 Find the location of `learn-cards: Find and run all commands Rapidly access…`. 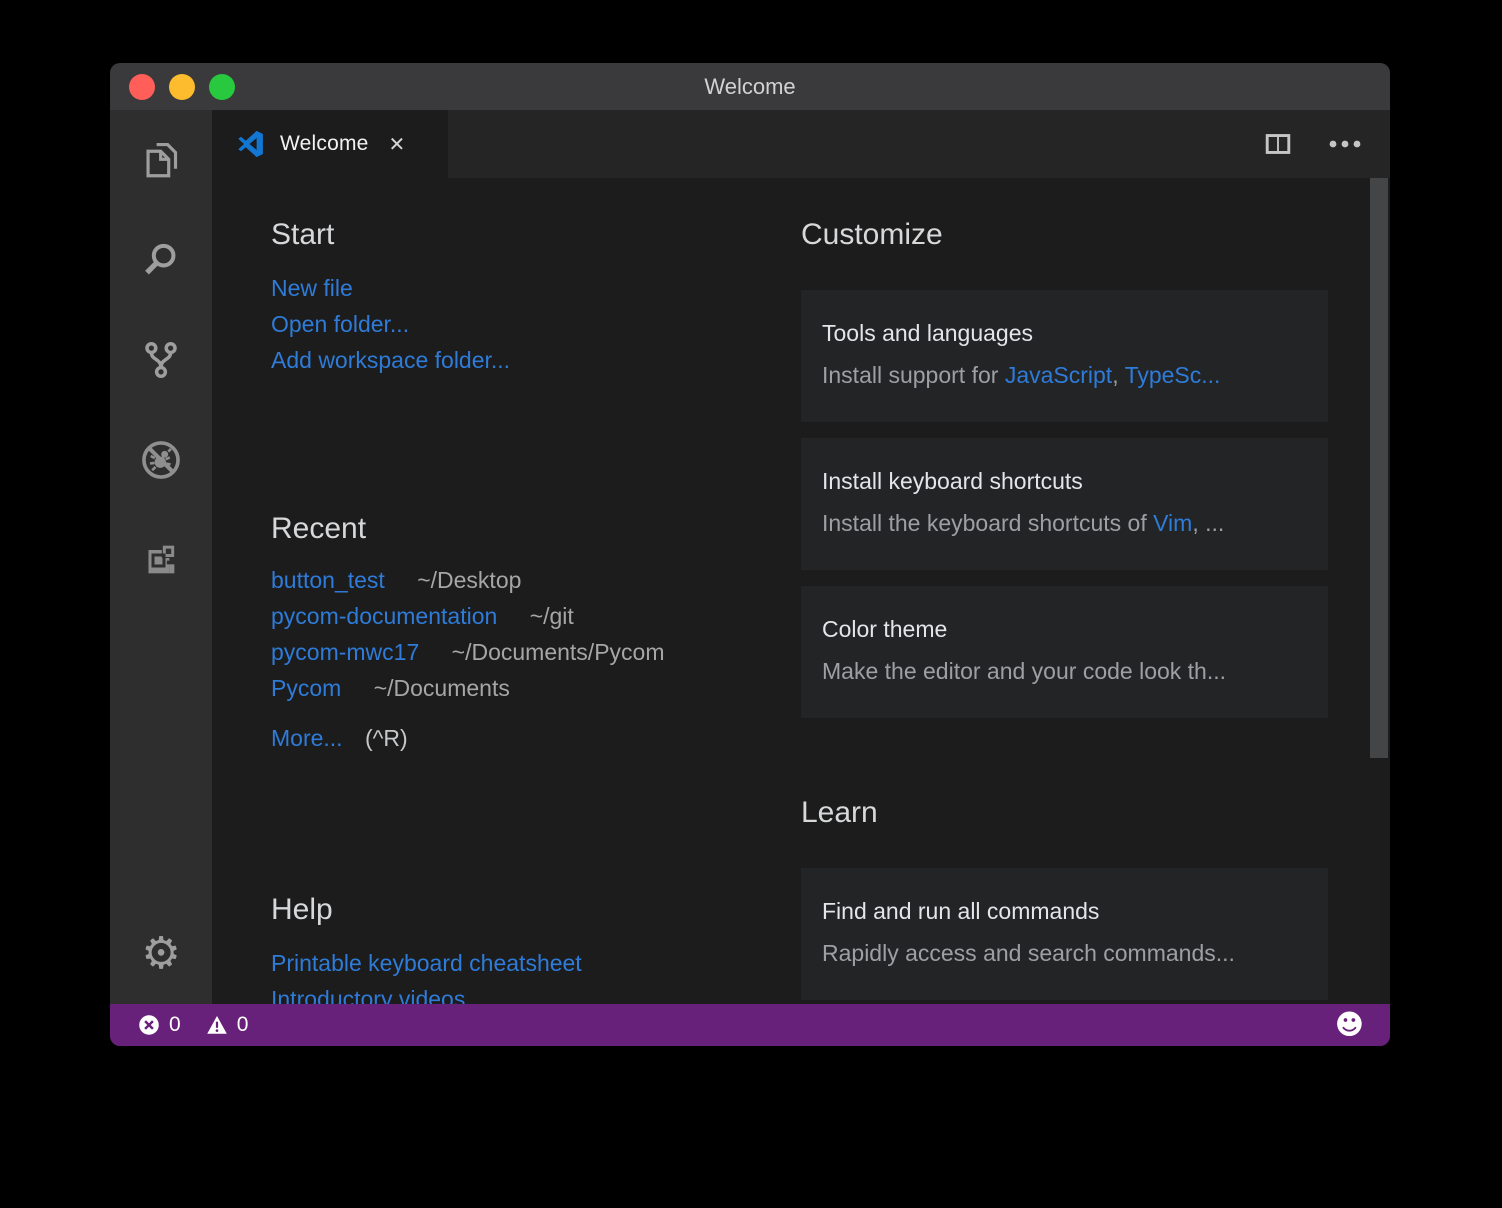

learn-cards: Find and run all commands Rapidly access… is located at coordinates (1071, 934).